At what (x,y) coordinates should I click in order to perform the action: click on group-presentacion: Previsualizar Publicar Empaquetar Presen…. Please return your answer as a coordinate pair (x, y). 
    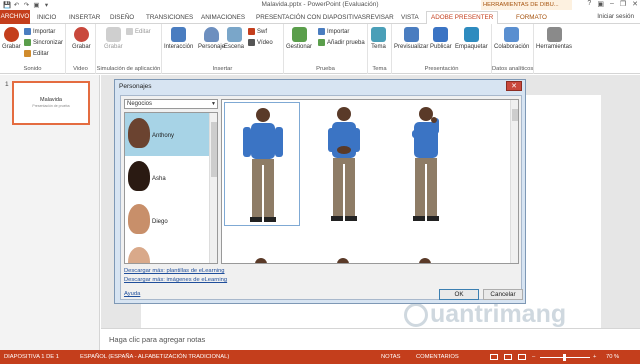
    Looking at the image, I should click on (442, 49).